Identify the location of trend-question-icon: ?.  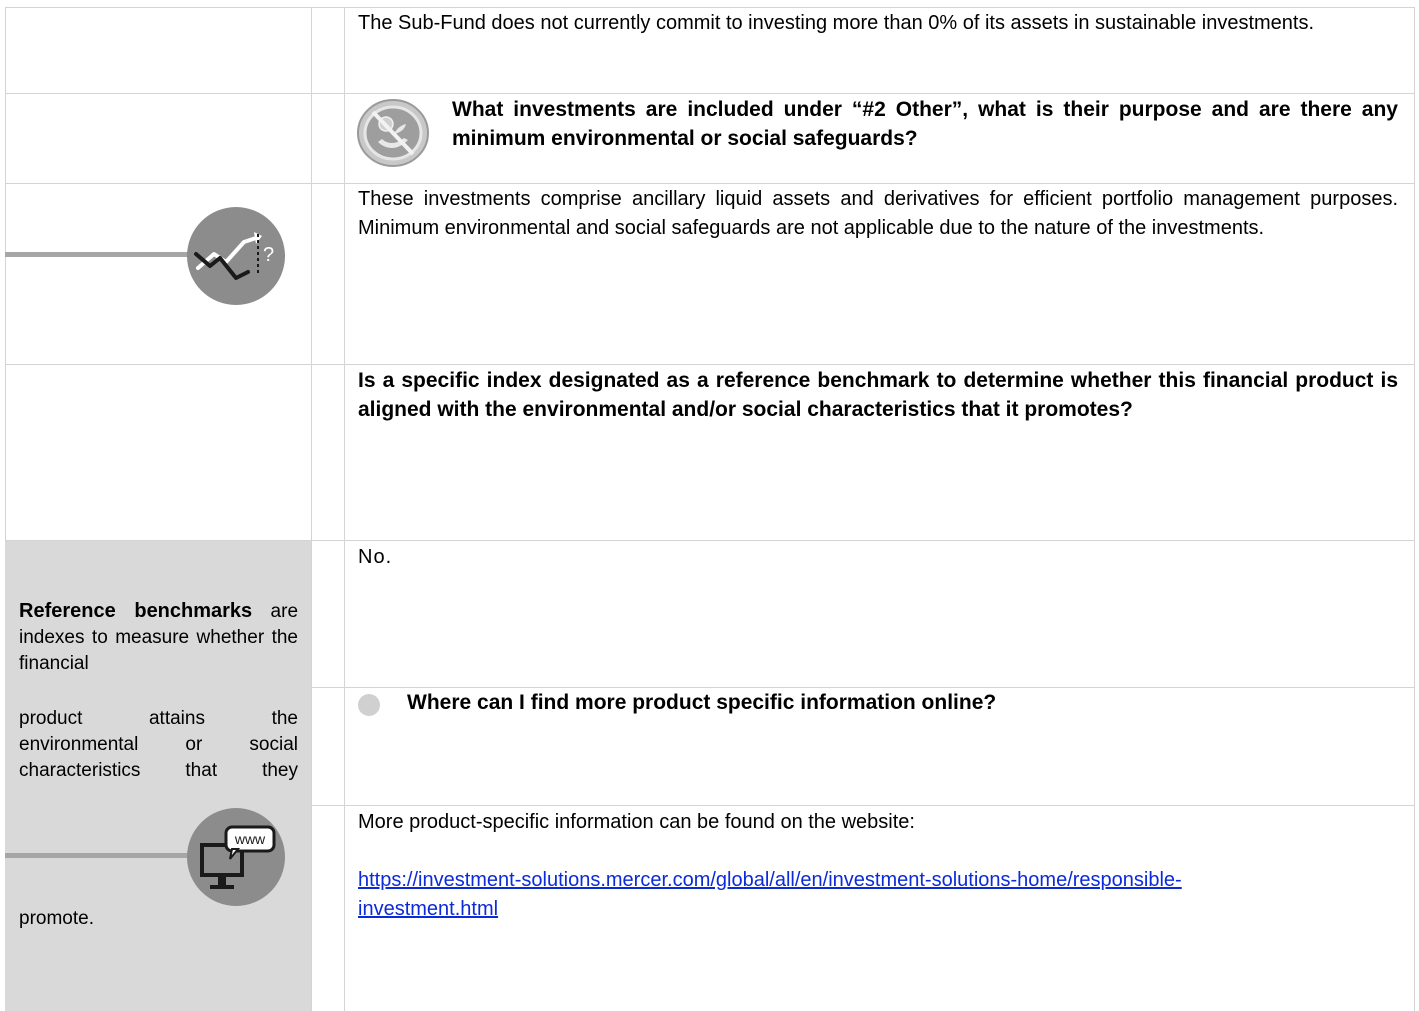
(236, 256).